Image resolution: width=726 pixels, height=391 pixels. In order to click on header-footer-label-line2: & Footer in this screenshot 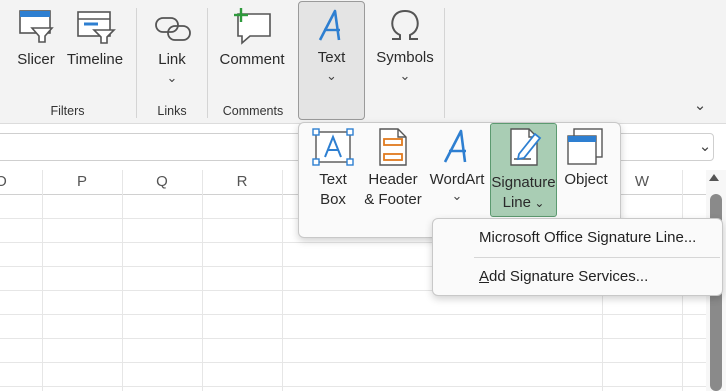, I will do `click(393, 199)`.